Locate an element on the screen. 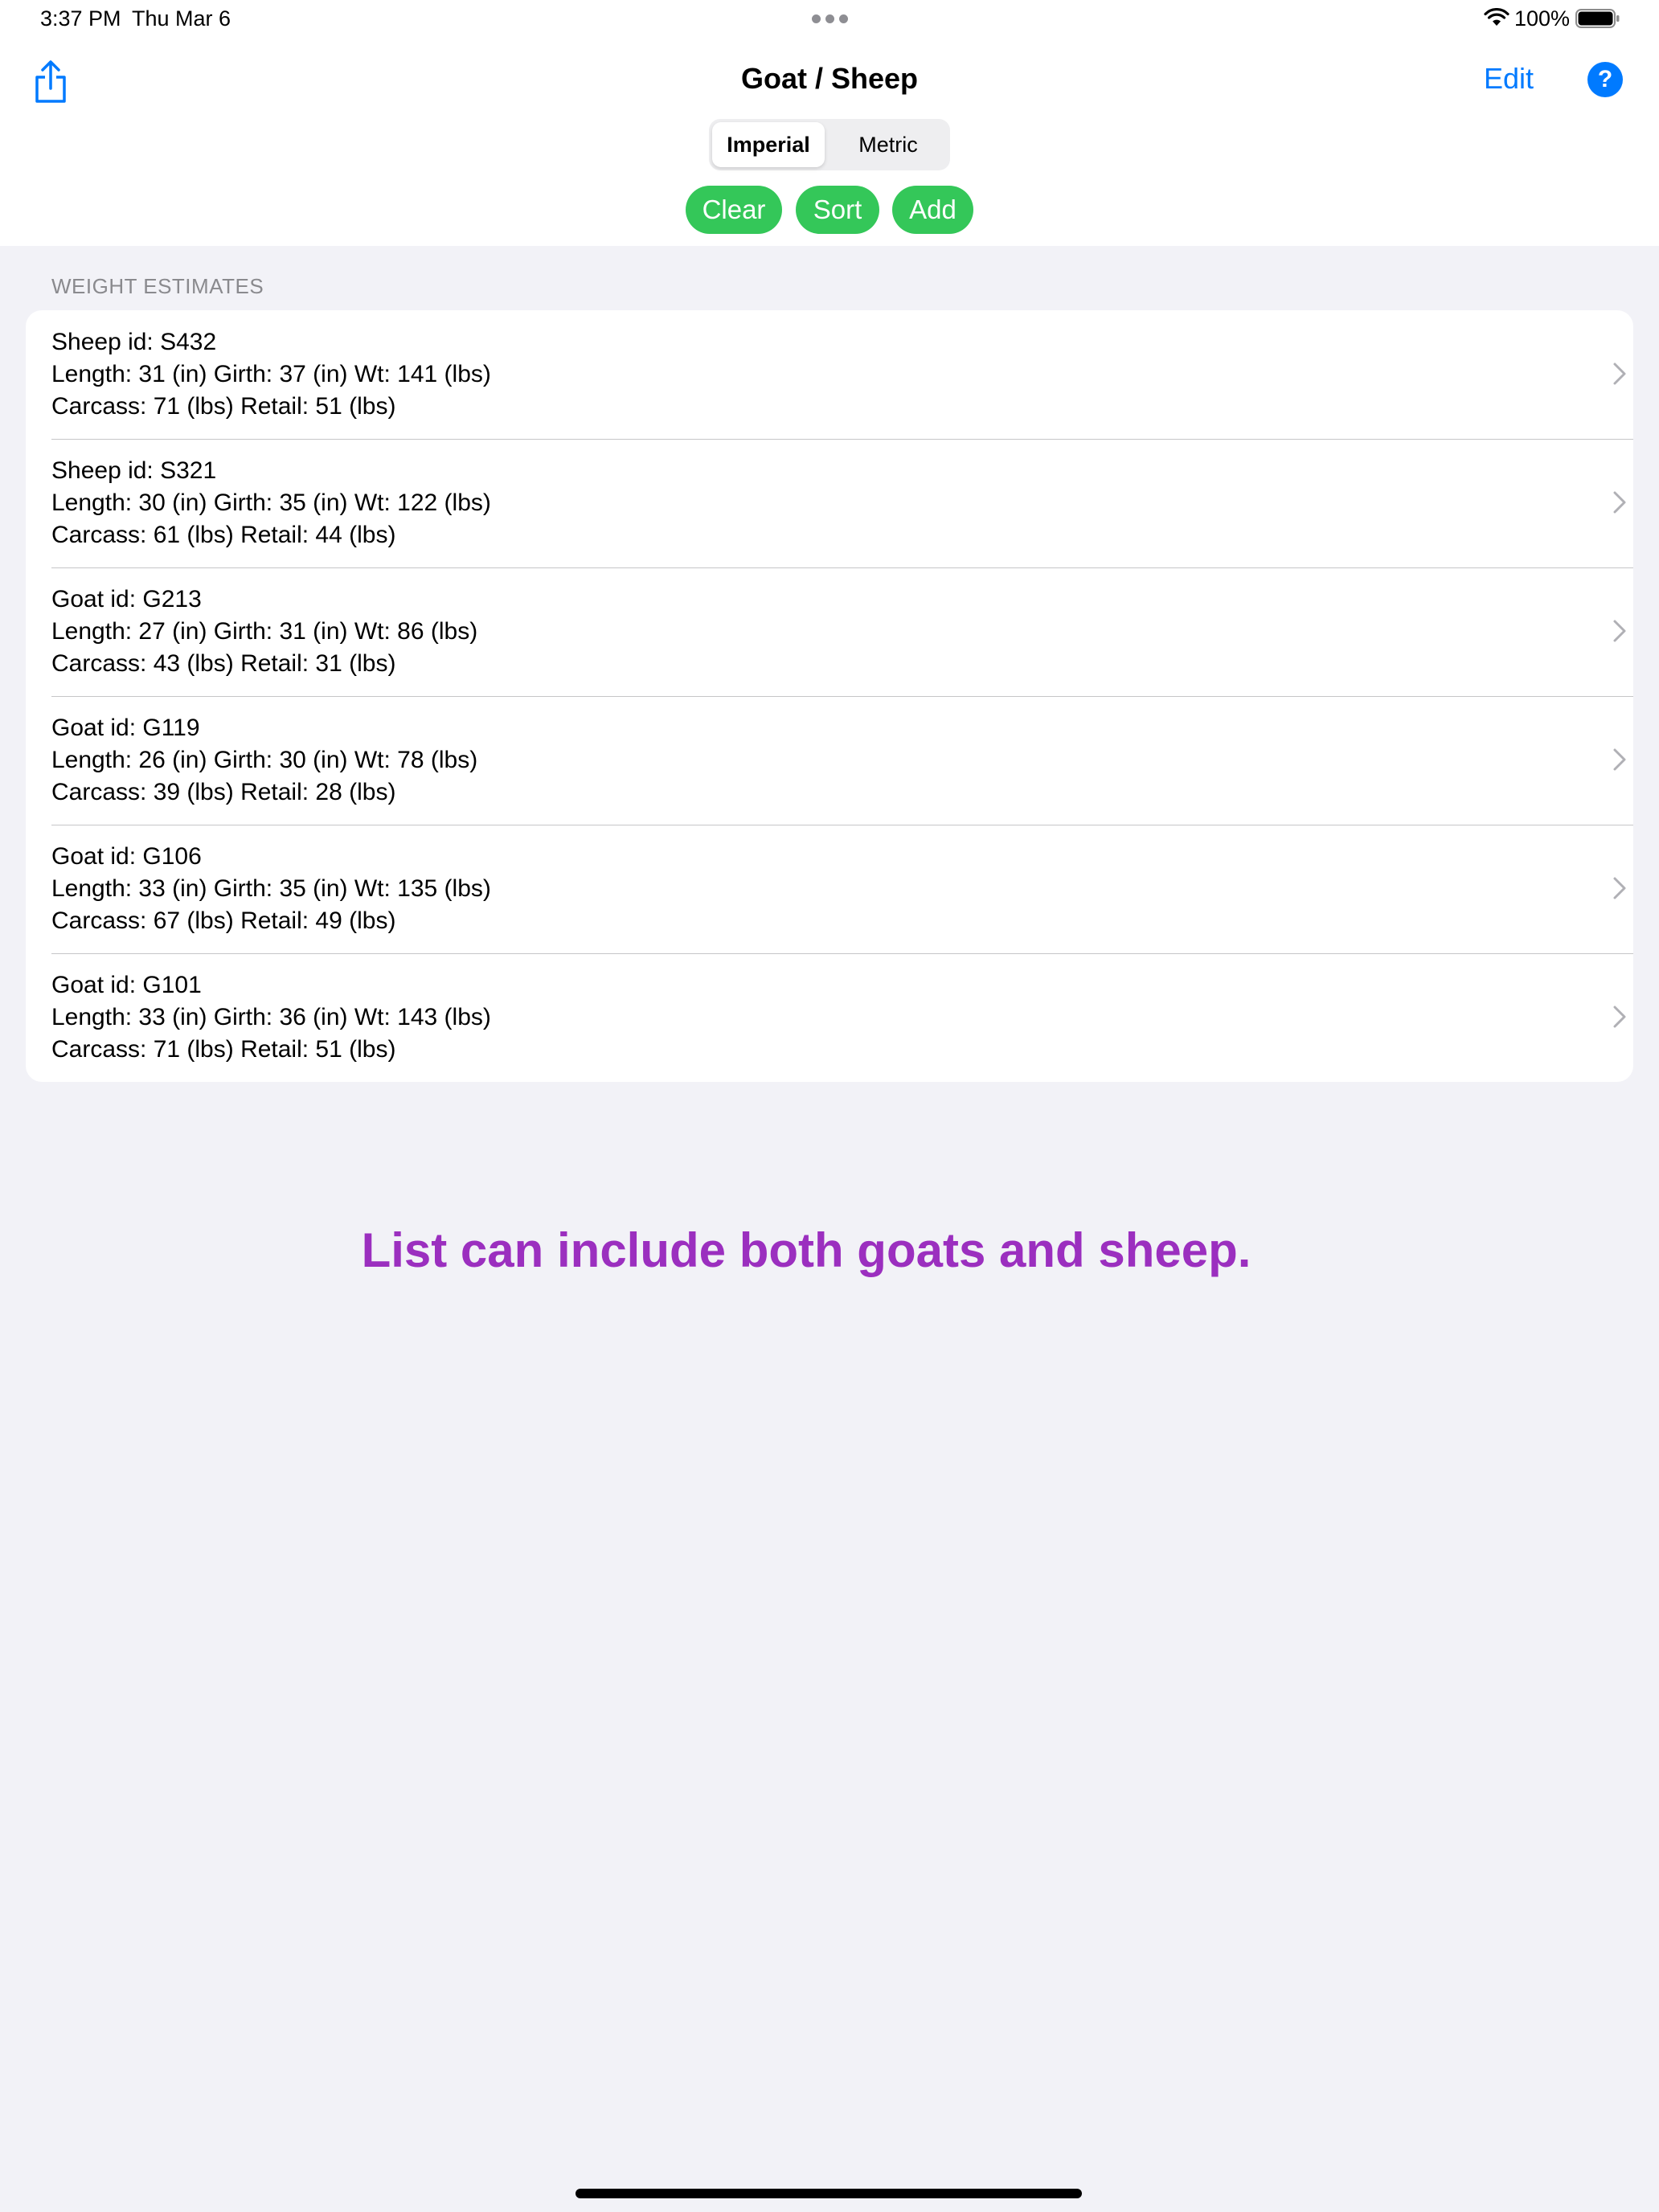  status-time: 3:37 PM is located at coordinates (80, 18).